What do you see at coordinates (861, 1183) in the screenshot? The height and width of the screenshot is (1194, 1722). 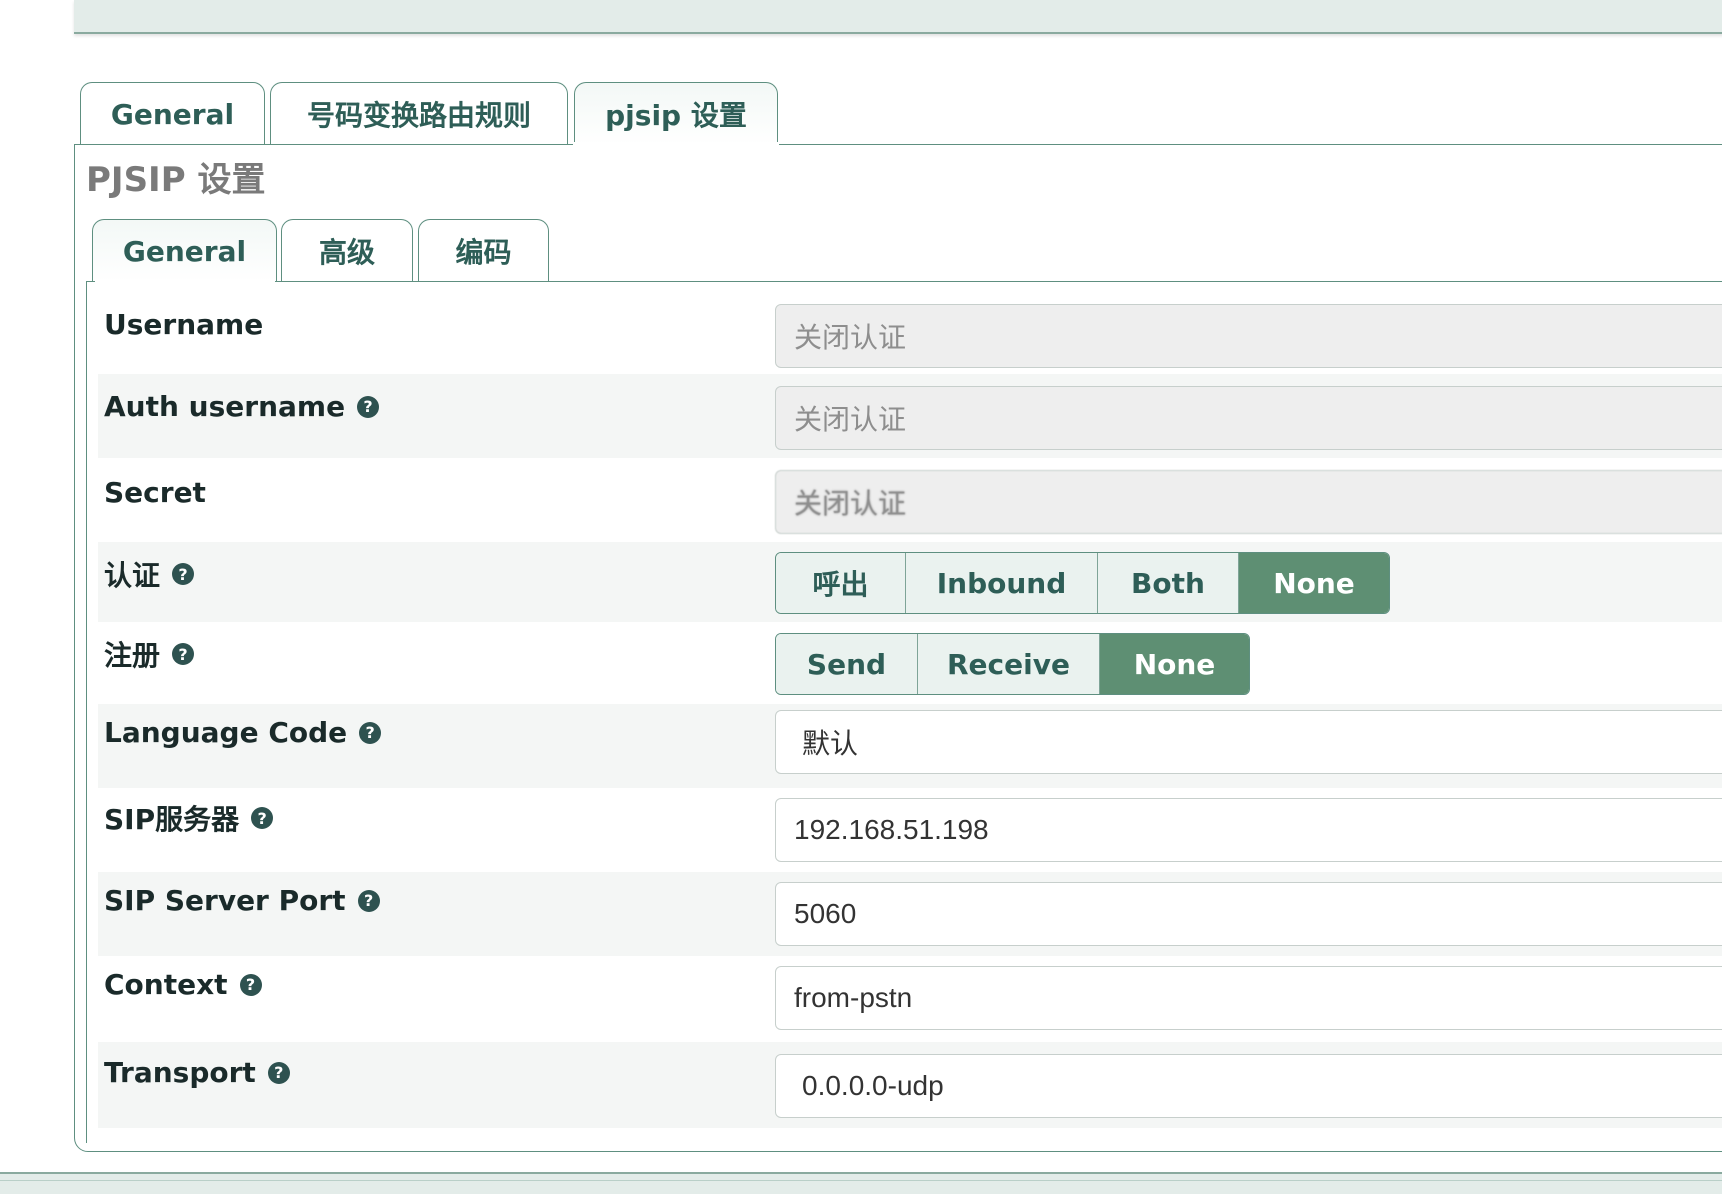 I see `bottom-bar` at bounding box center [861, 1183].